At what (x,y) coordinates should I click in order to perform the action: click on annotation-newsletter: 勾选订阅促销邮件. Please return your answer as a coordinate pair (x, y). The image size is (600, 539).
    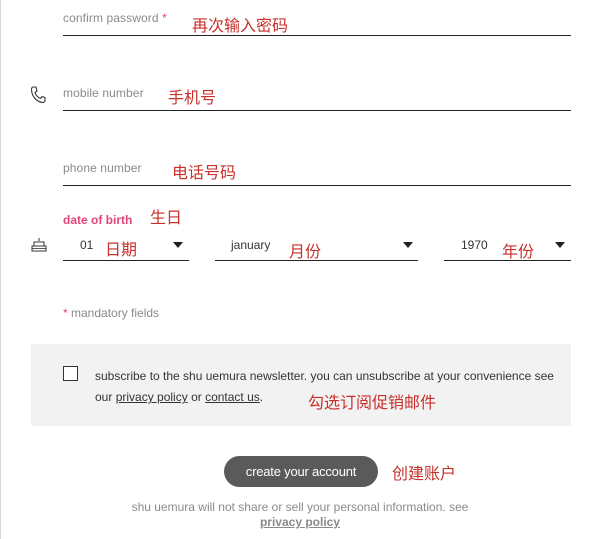
    Looking at the image, I should click on (372, 402).